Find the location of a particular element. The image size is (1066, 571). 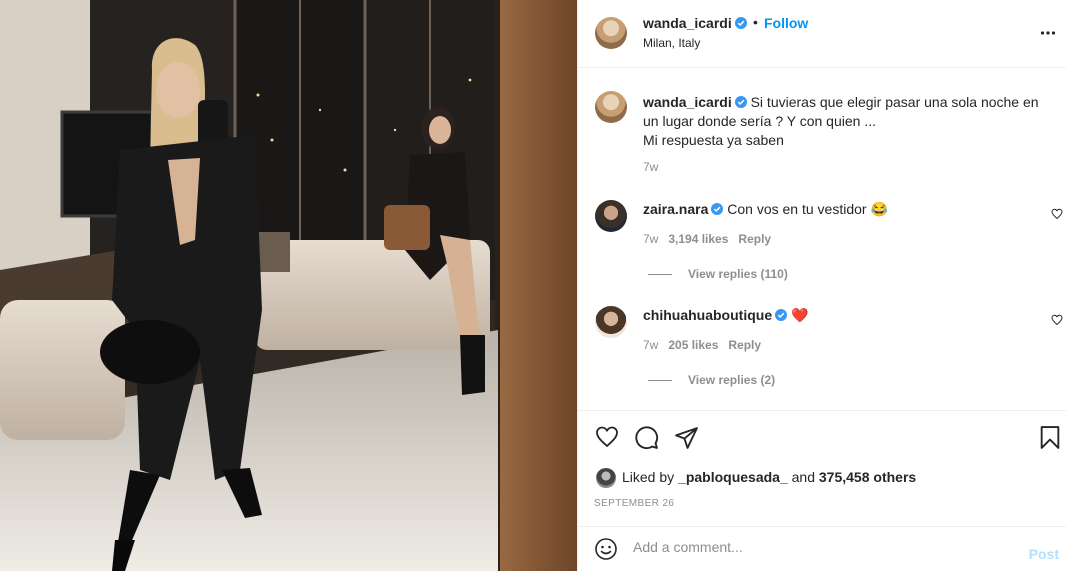

comment-text: ❤️ is located at coordinates (800, 315).